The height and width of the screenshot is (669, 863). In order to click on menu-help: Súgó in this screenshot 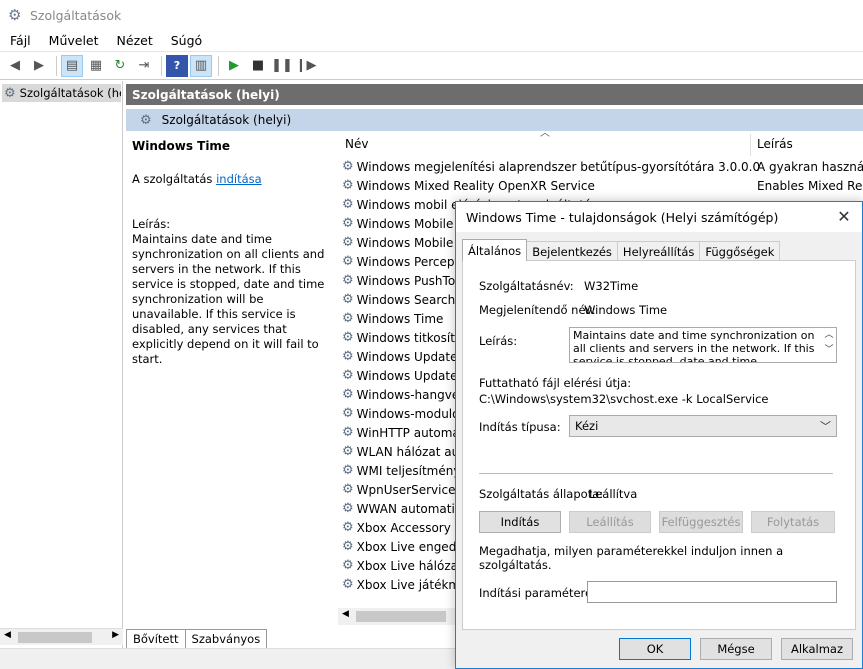, I will do `click(185, 40)`.